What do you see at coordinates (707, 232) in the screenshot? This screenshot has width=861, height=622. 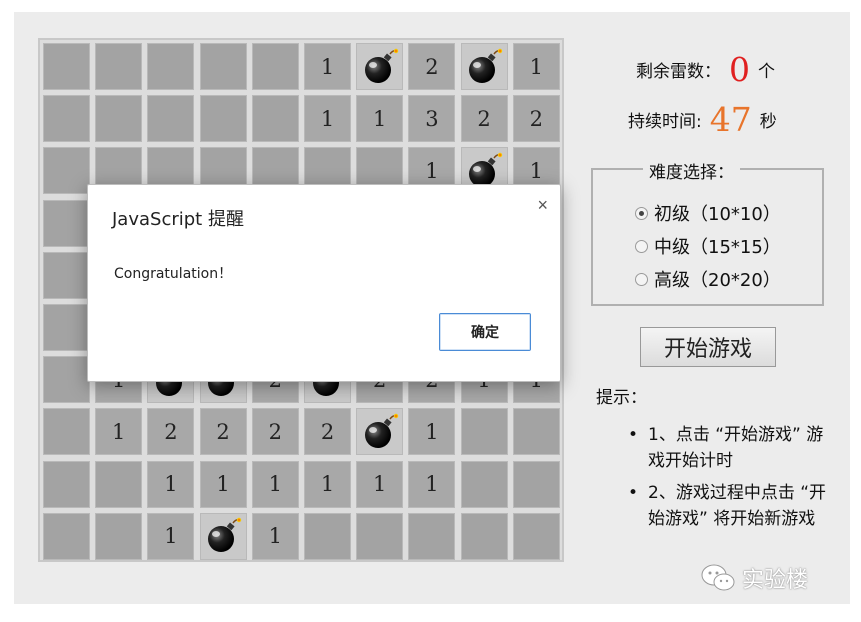 I see `difficulty-fieldset: 难度选择： 初级（10*10） 中级（15*15） 高级（20*20）` at bounding box center [707, 232].